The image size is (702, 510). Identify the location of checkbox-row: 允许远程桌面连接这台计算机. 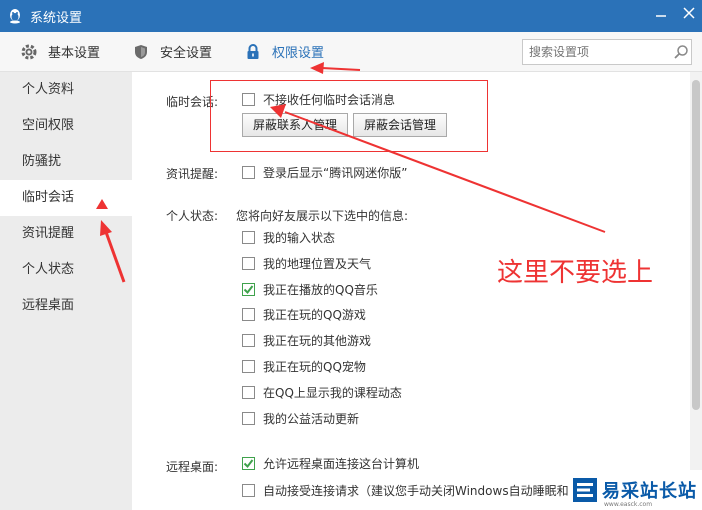
(330, 463).